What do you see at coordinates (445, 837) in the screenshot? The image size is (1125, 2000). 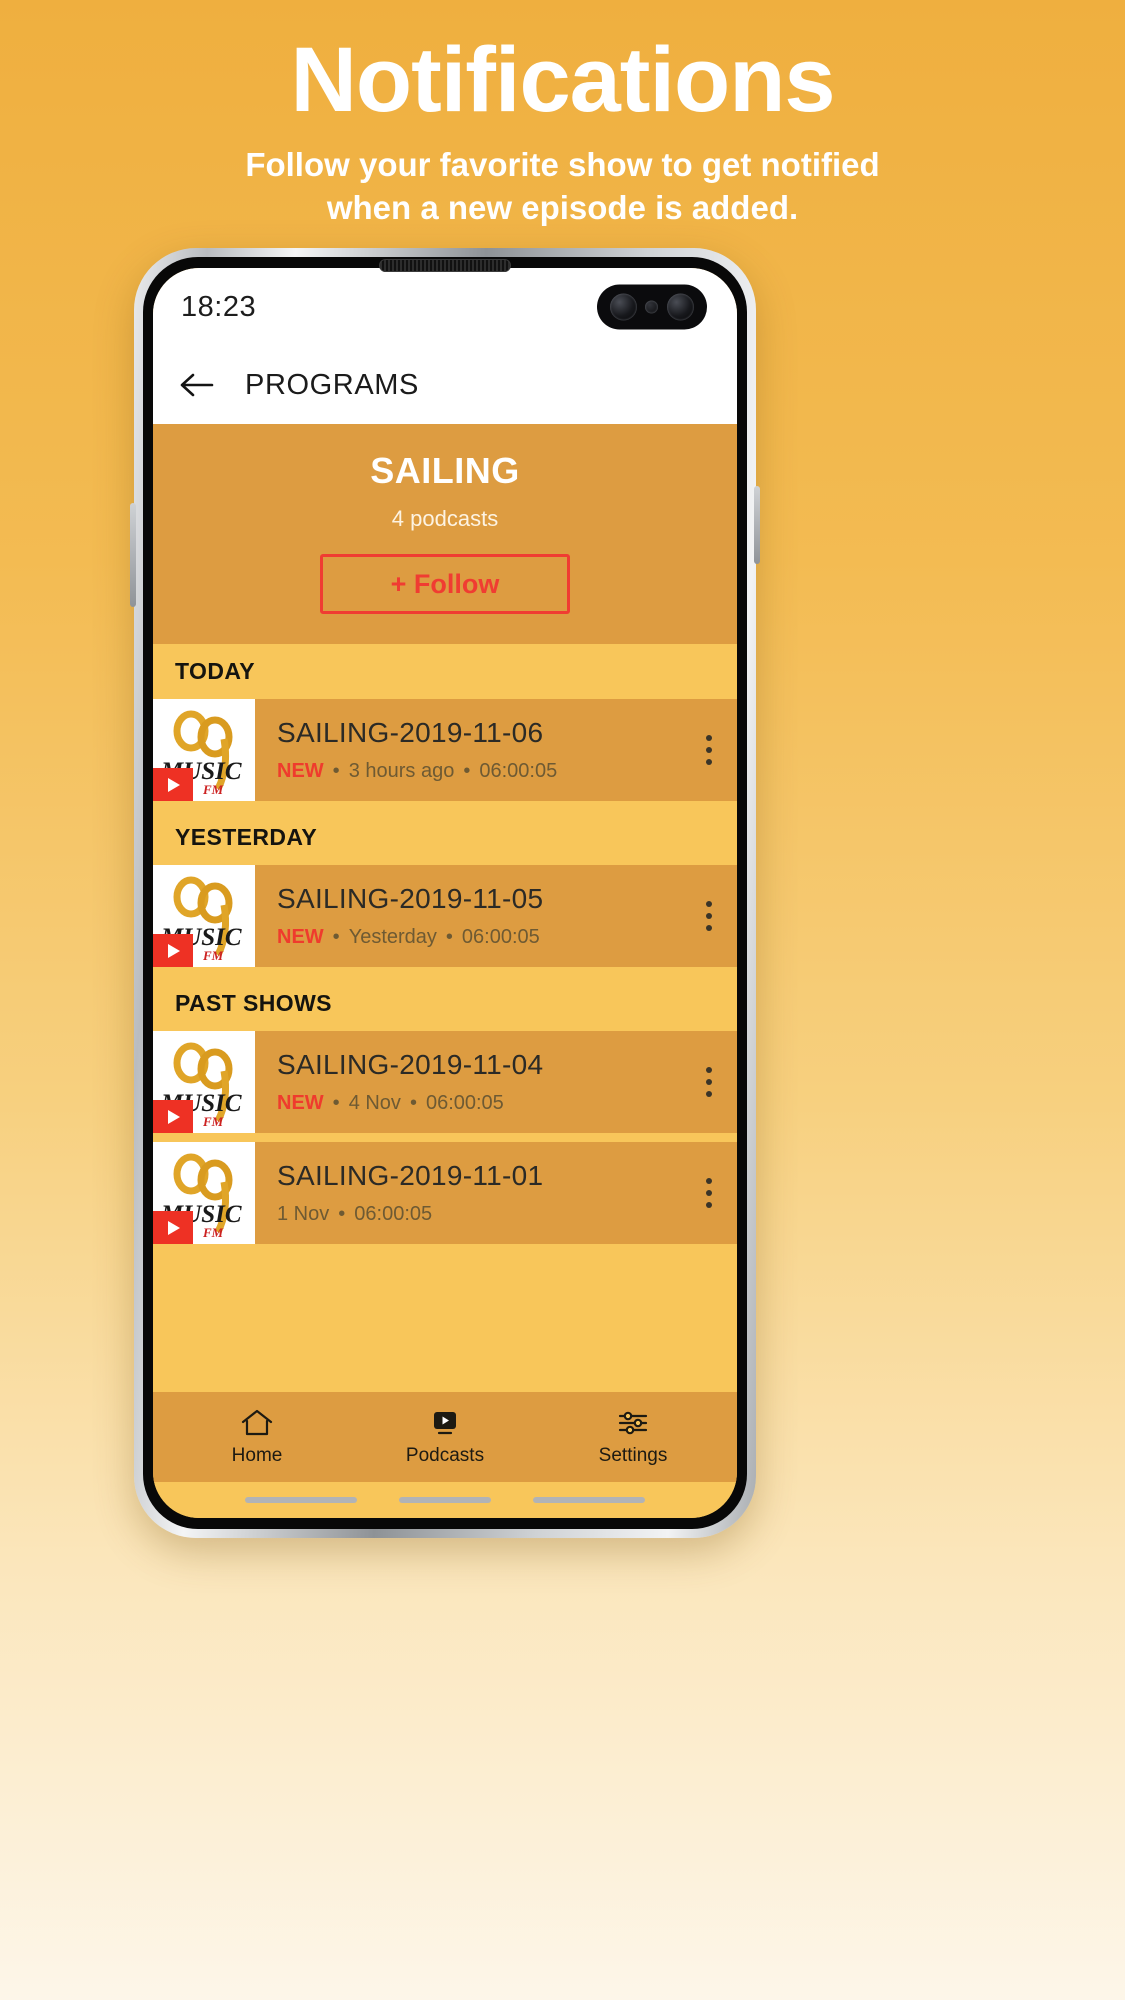 I see `section-header-yesterday: YESTERDAY` at bounding box center [445, 837].